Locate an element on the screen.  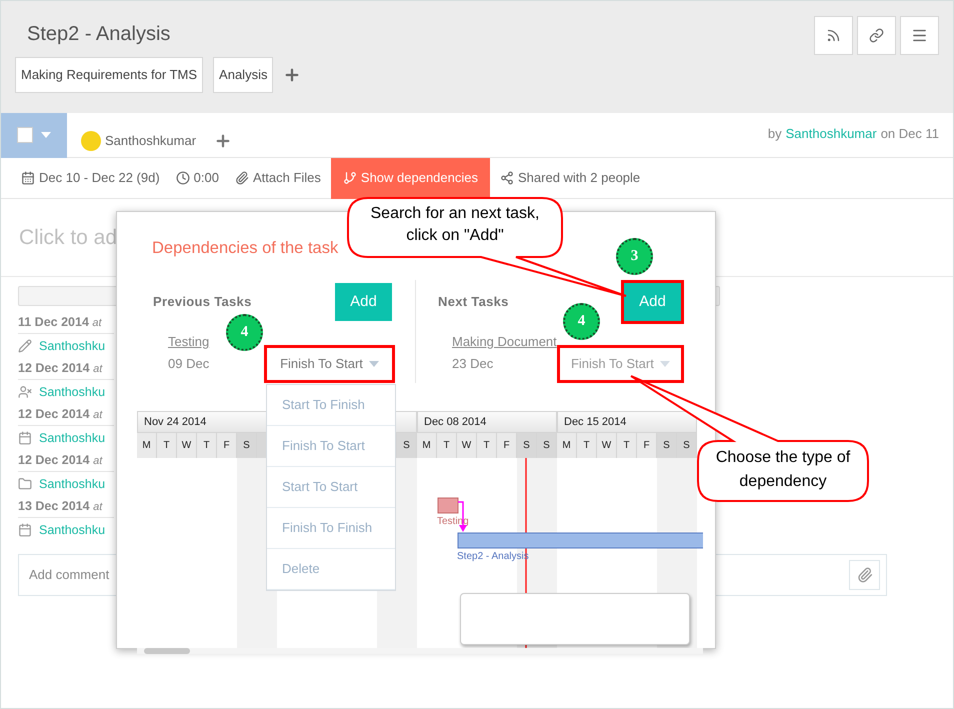
menu-item: Delete is located at coordinates (331, 569).